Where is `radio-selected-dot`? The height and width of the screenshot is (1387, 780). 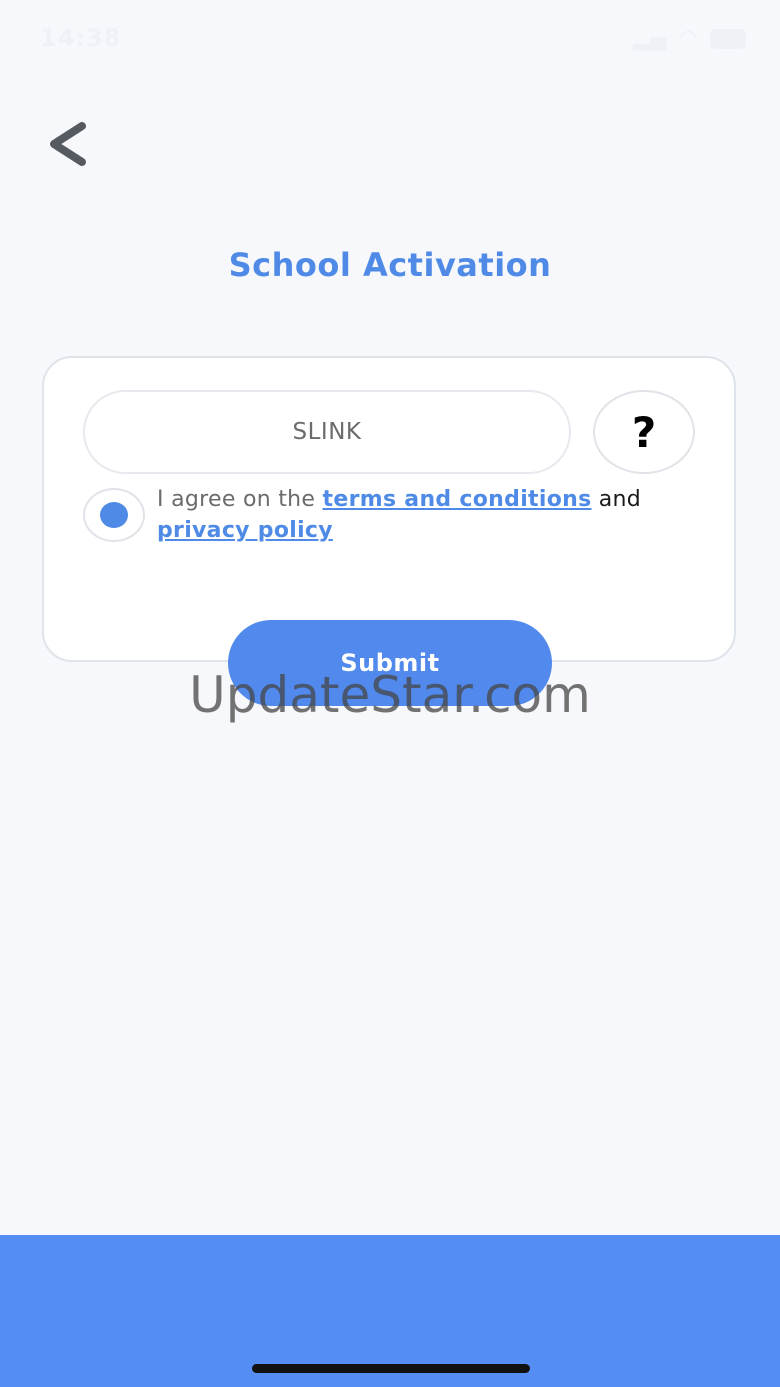
radio-selected-dot is located at coordinates (114, 515).